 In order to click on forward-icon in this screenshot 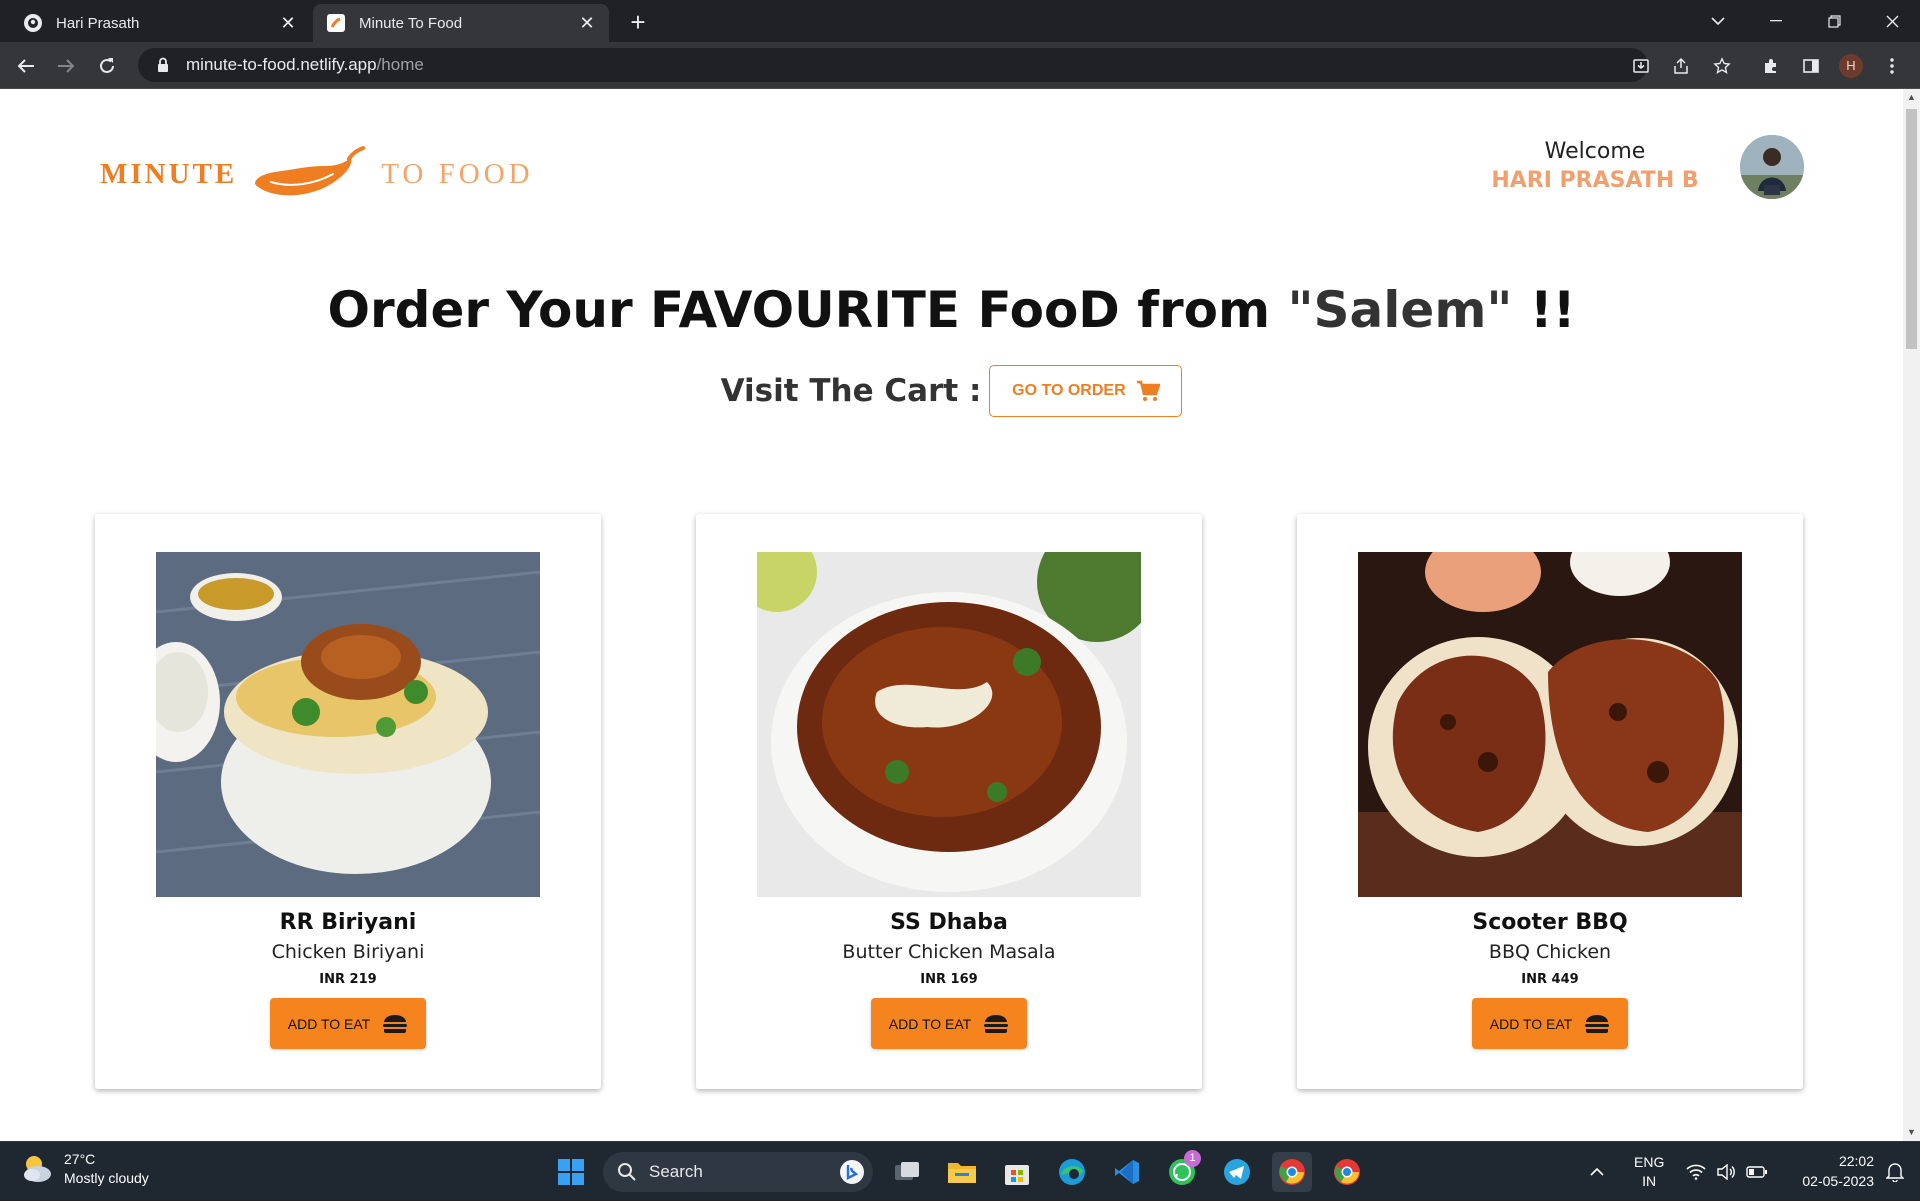, I will do `click(66, 66)`.